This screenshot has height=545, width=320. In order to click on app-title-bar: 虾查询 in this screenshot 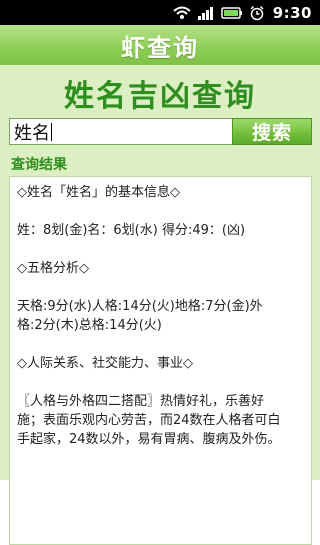, I will do `click(160, 45)`.